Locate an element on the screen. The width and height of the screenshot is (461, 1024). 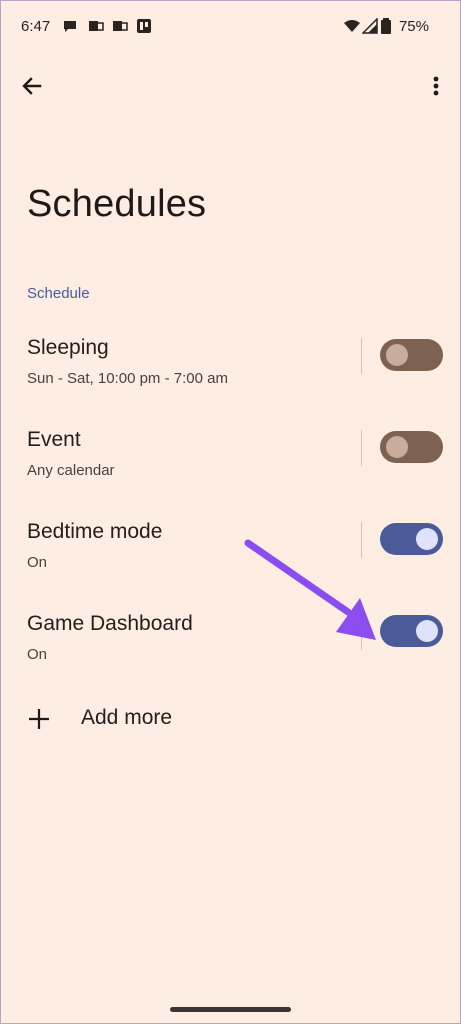
row-title: Event is located at coordinates (54, 439).